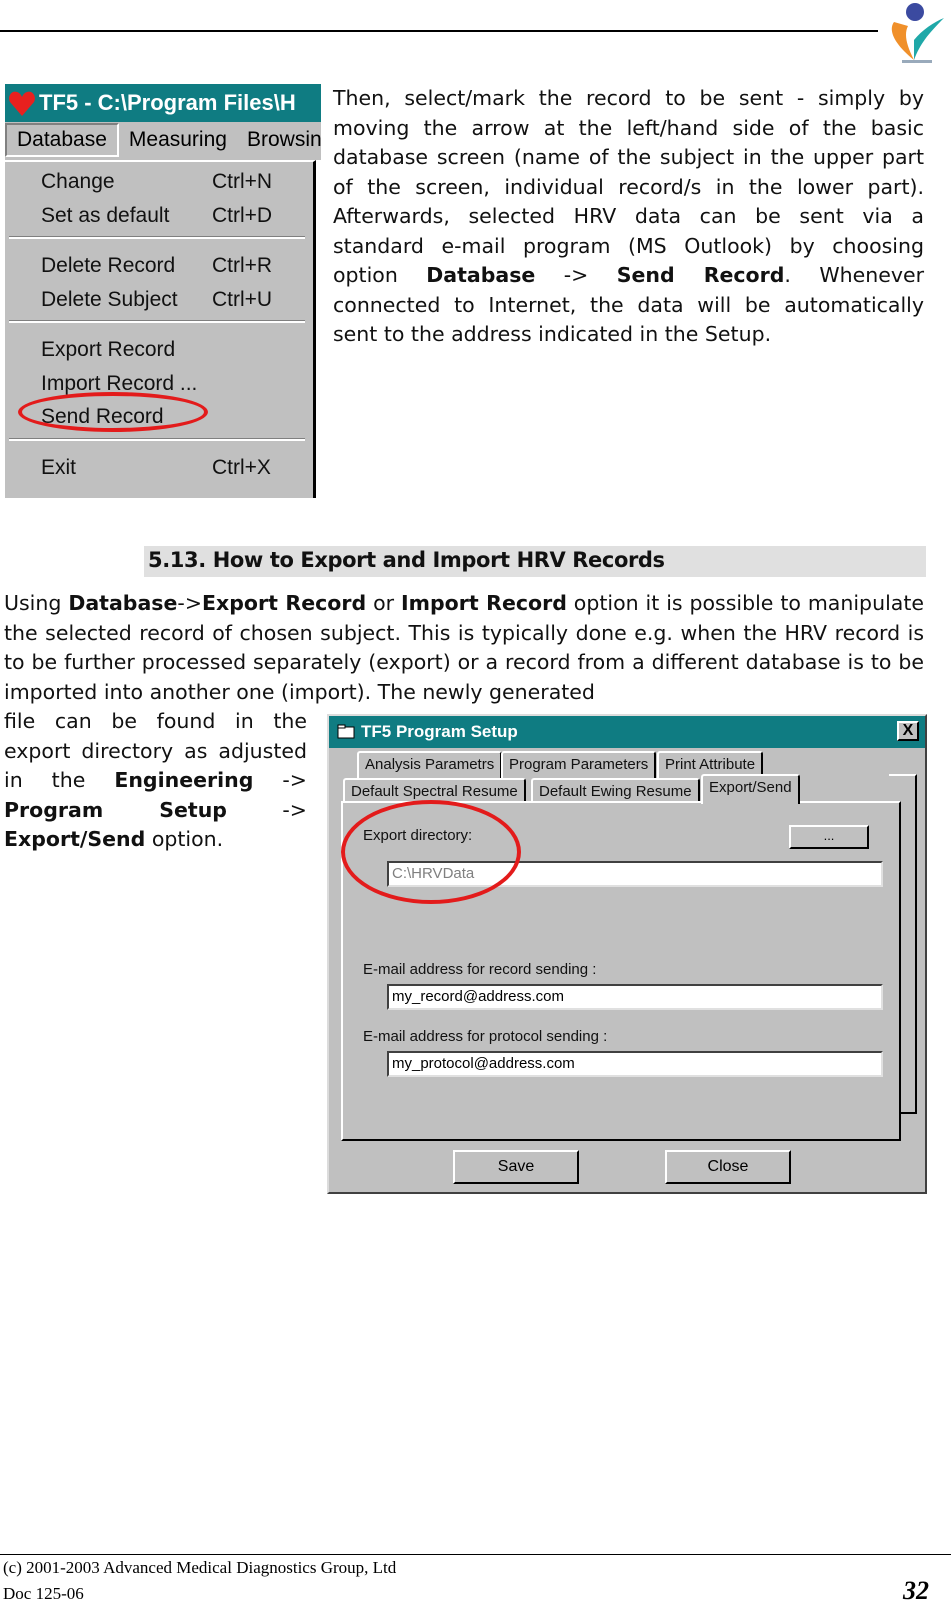  I want to click on company-logo-icon, so click(917, 33).